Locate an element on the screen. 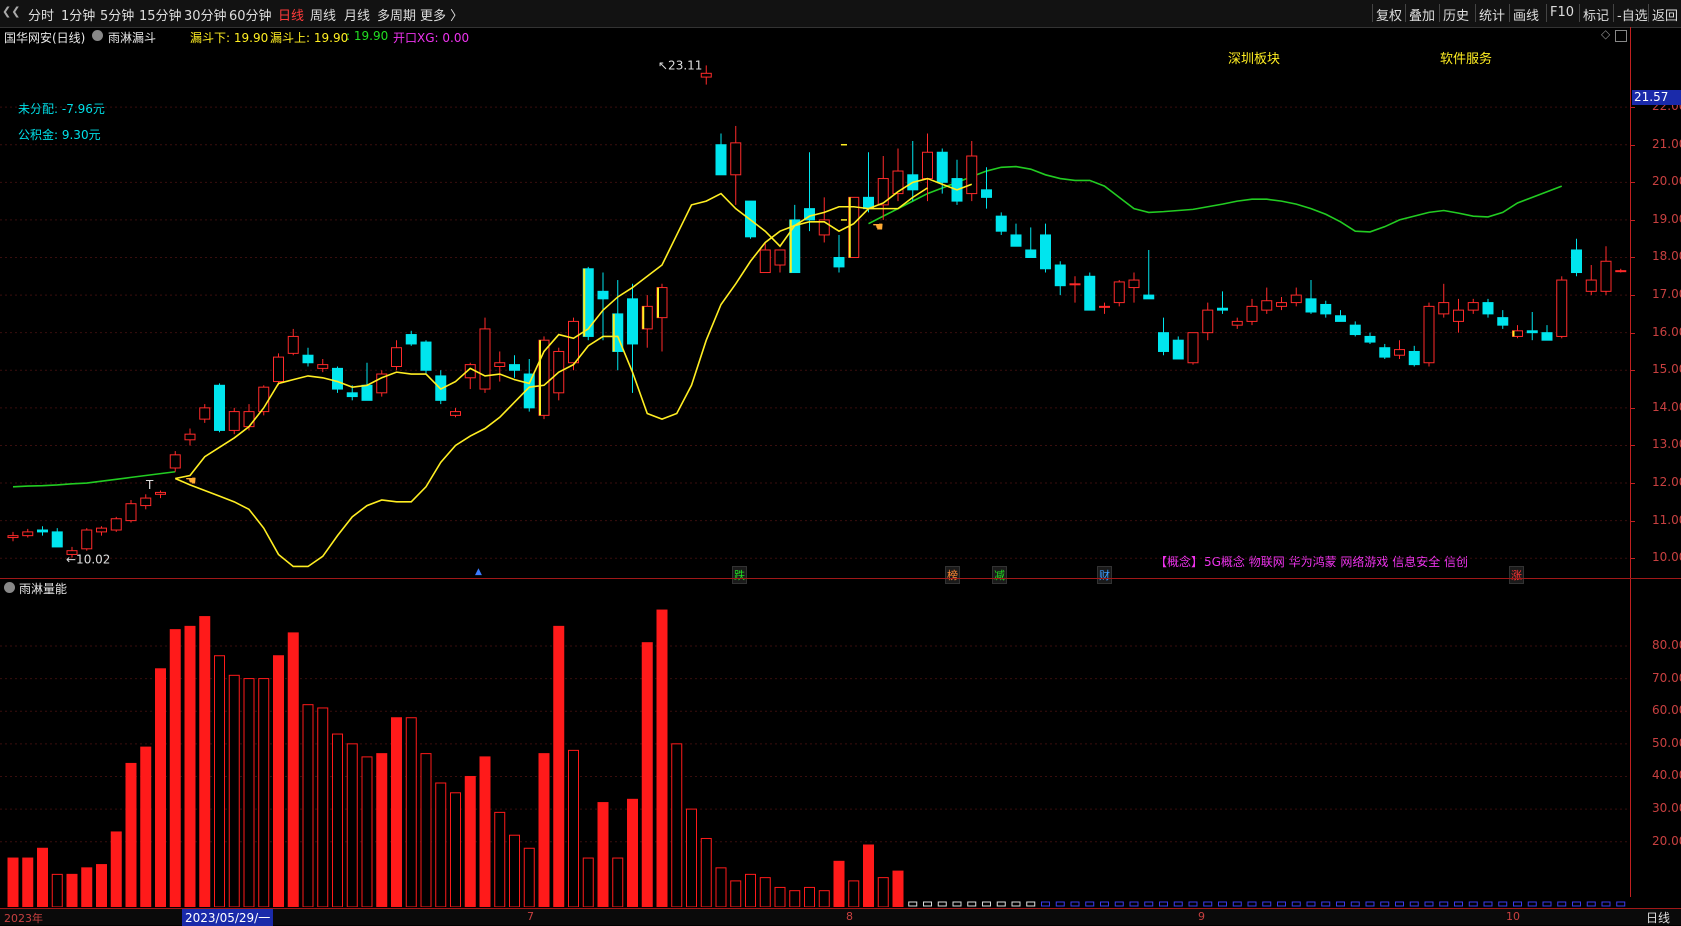  date-label-aug: 8 is located at coordinates (849, 916).